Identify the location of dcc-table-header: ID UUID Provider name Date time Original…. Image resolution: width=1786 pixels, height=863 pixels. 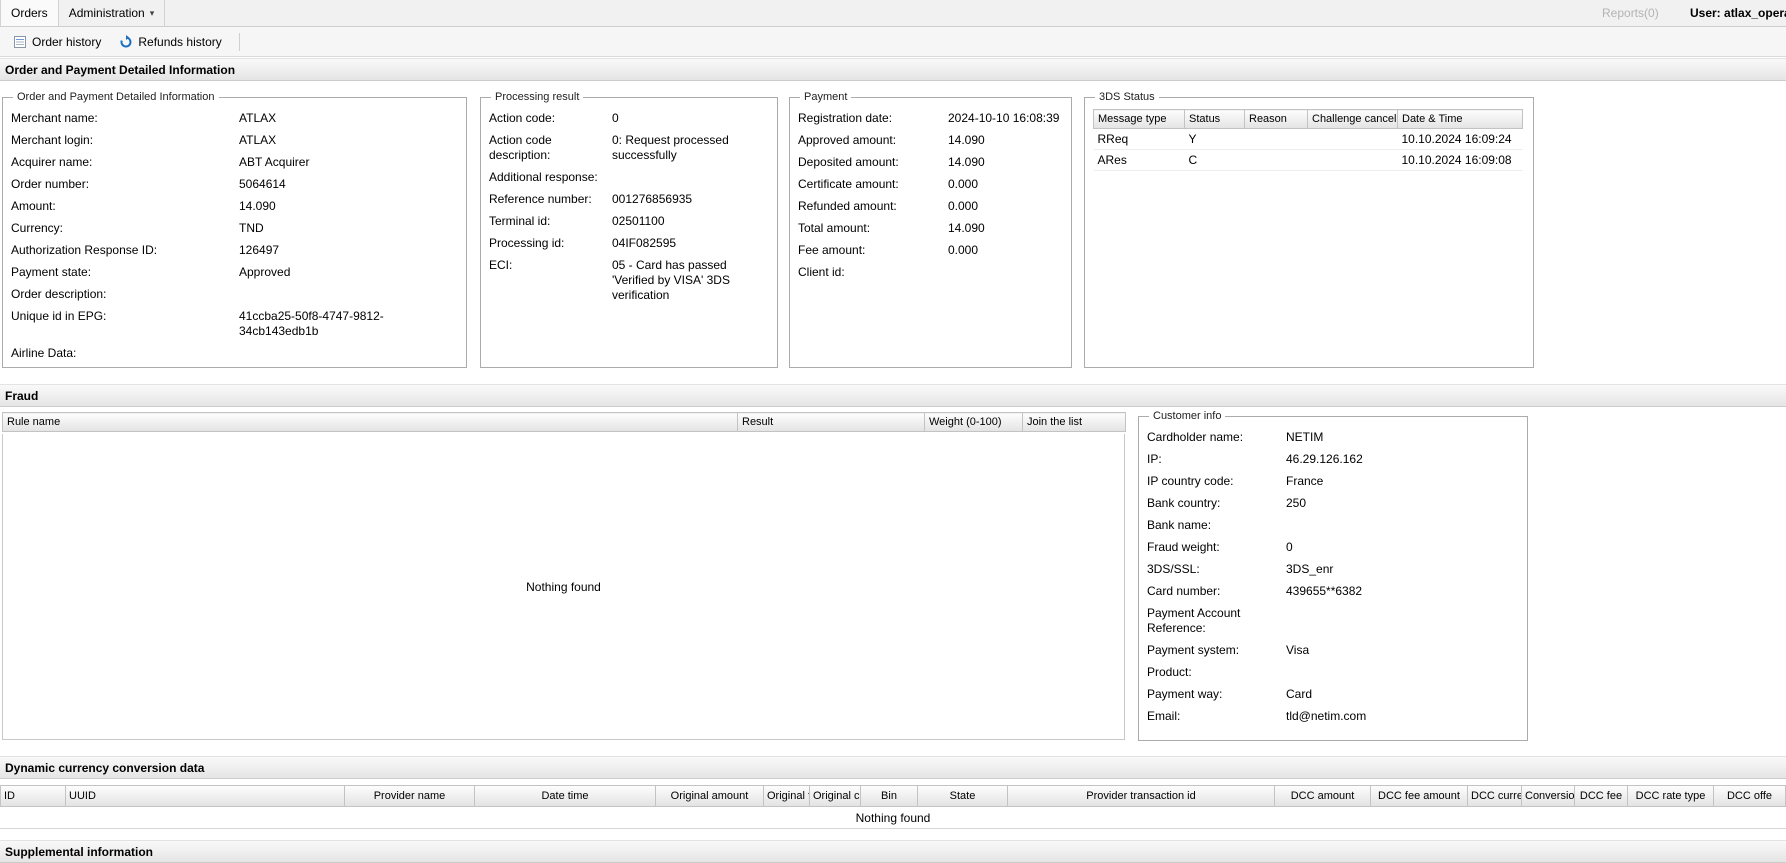
(893, 796).